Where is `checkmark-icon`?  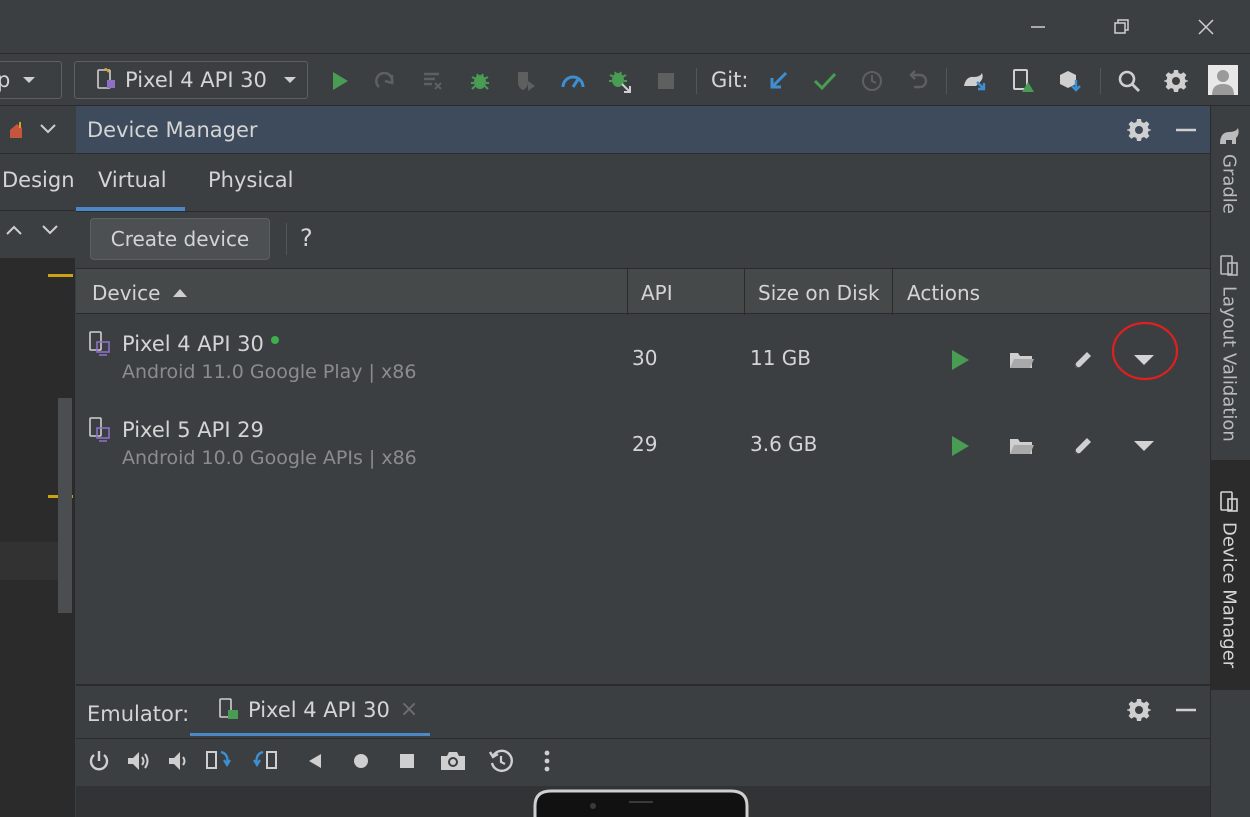 checkmark-icon is located at coordinates (825, 81).